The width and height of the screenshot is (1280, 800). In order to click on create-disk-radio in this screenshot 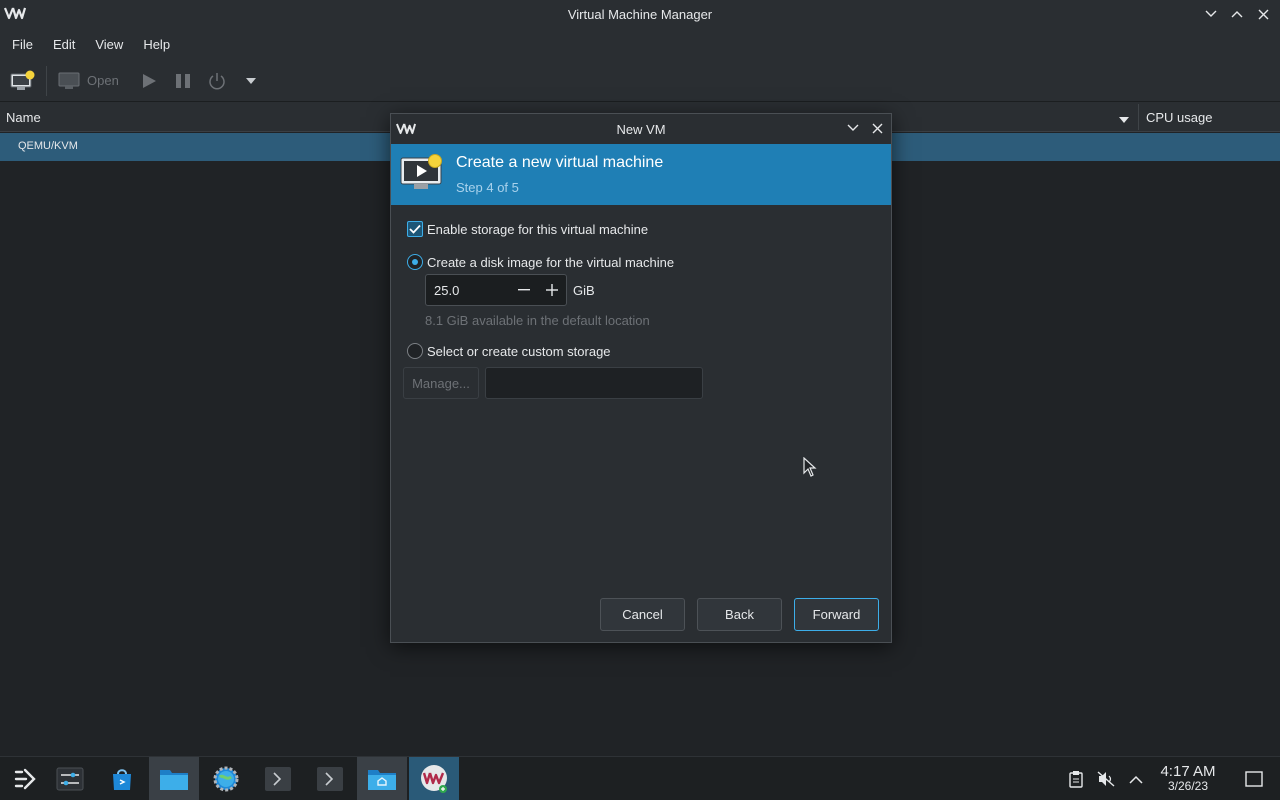, I will do `click(415, 262)`.